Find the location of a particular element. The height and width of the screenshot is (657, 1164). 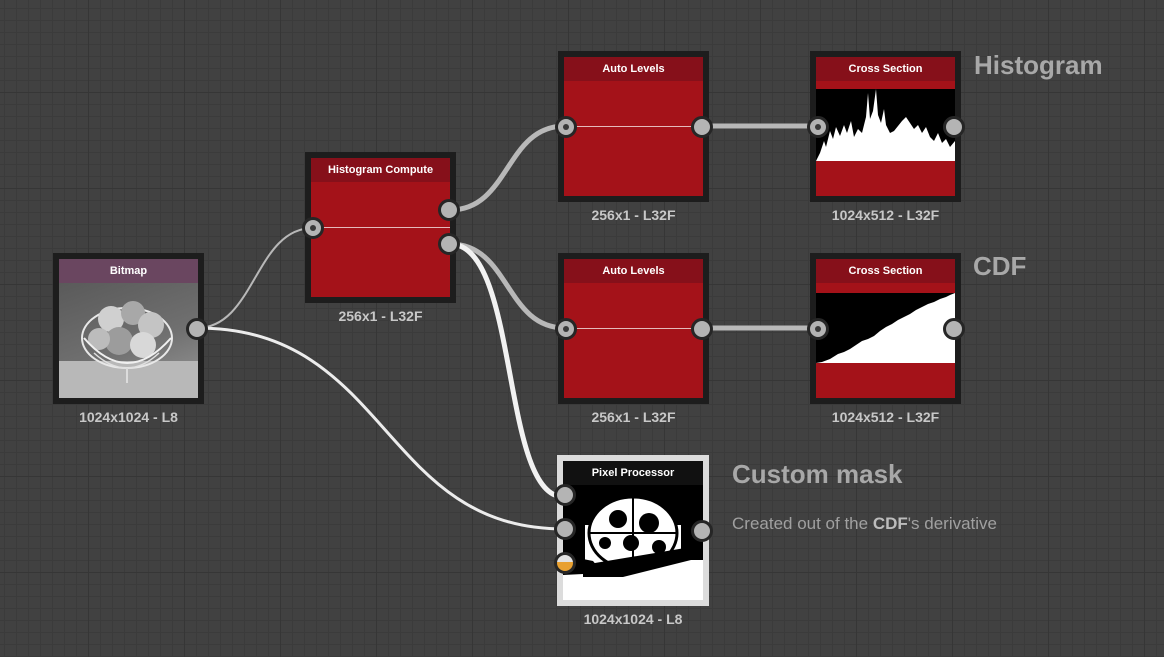

pixel-processor-mask-port-icon is located at coordinates (565, 563).